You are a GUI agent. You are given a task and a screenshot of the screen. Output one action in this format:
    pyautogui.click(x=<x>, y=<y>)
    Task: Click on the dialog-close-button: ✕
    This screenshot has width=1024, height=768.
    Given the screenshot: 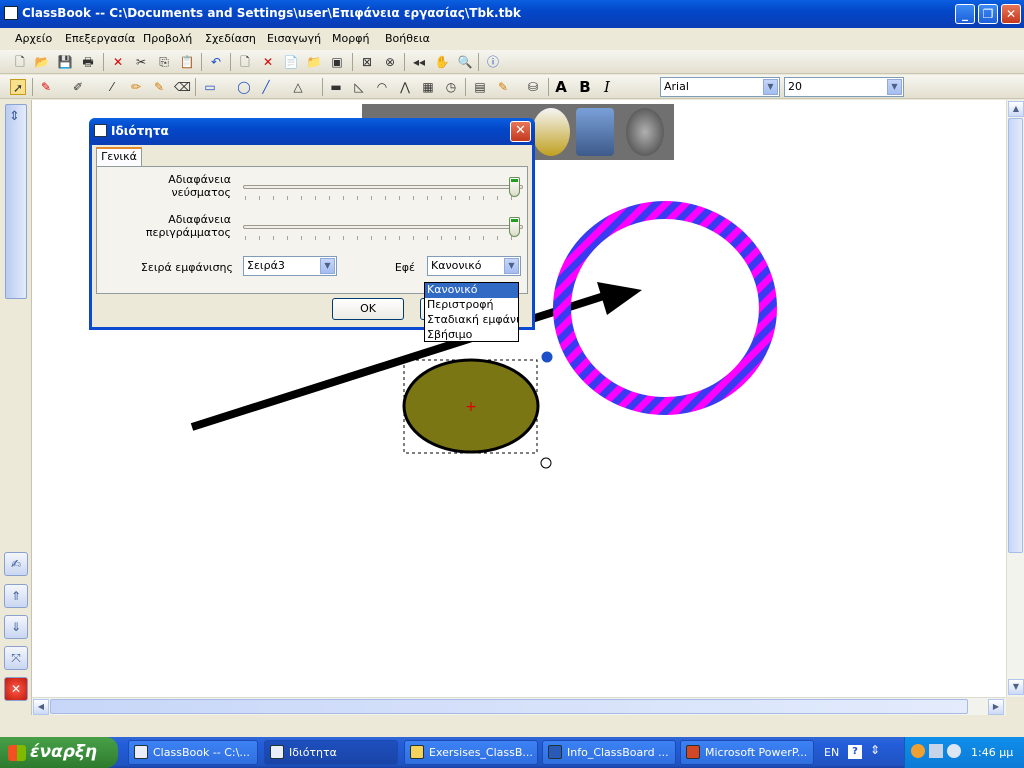 What is the action you would take?
    pyautogui.click(x=520, y=131)
    